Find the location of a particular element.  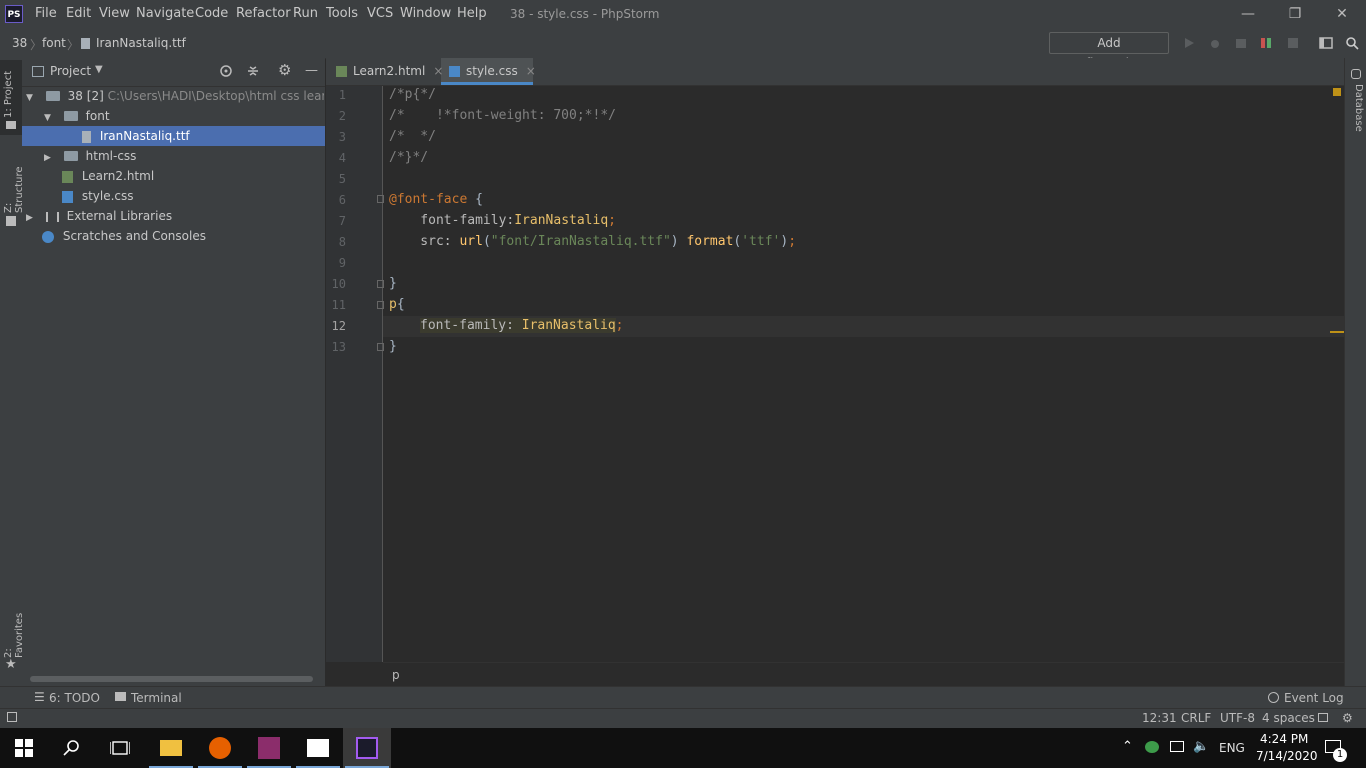

breadcrumb-file: IranNastaliq.ttf is located at coordinates (141, 43).